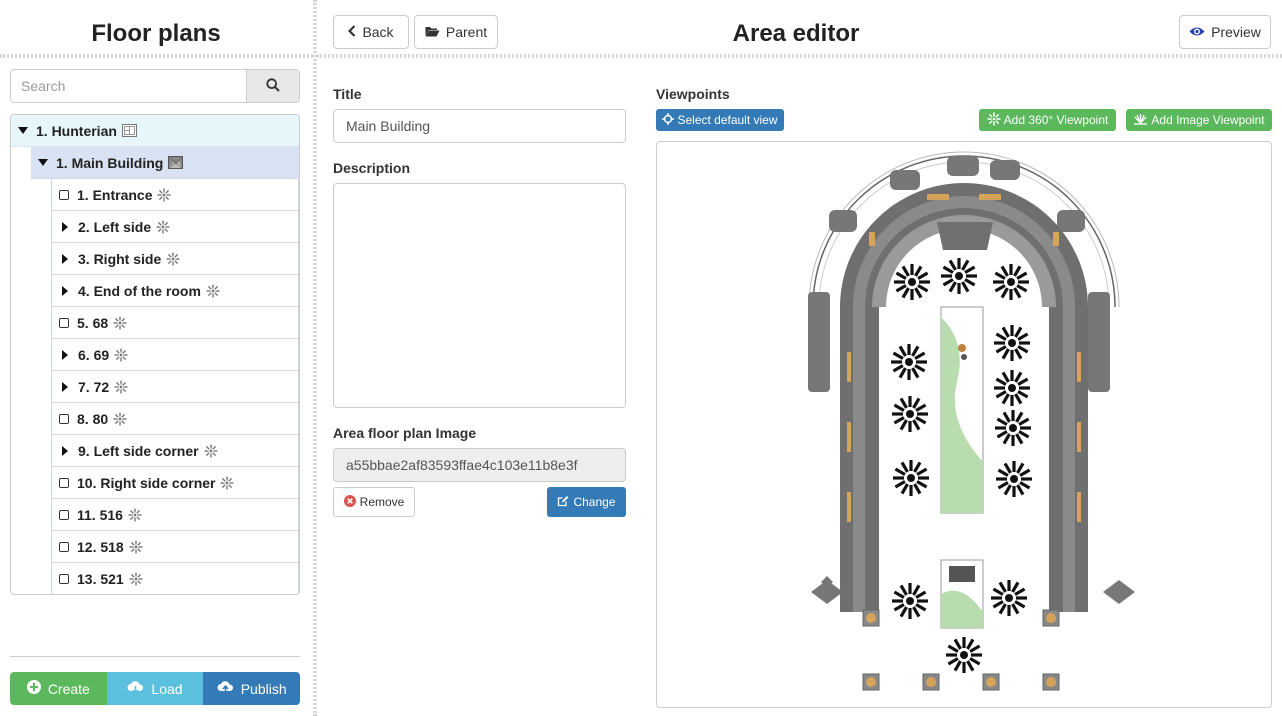  Describe the element at coordinates (175, 227) in the screenshot. I see `tree-node-viewpoint: 2. Left side` at that location.